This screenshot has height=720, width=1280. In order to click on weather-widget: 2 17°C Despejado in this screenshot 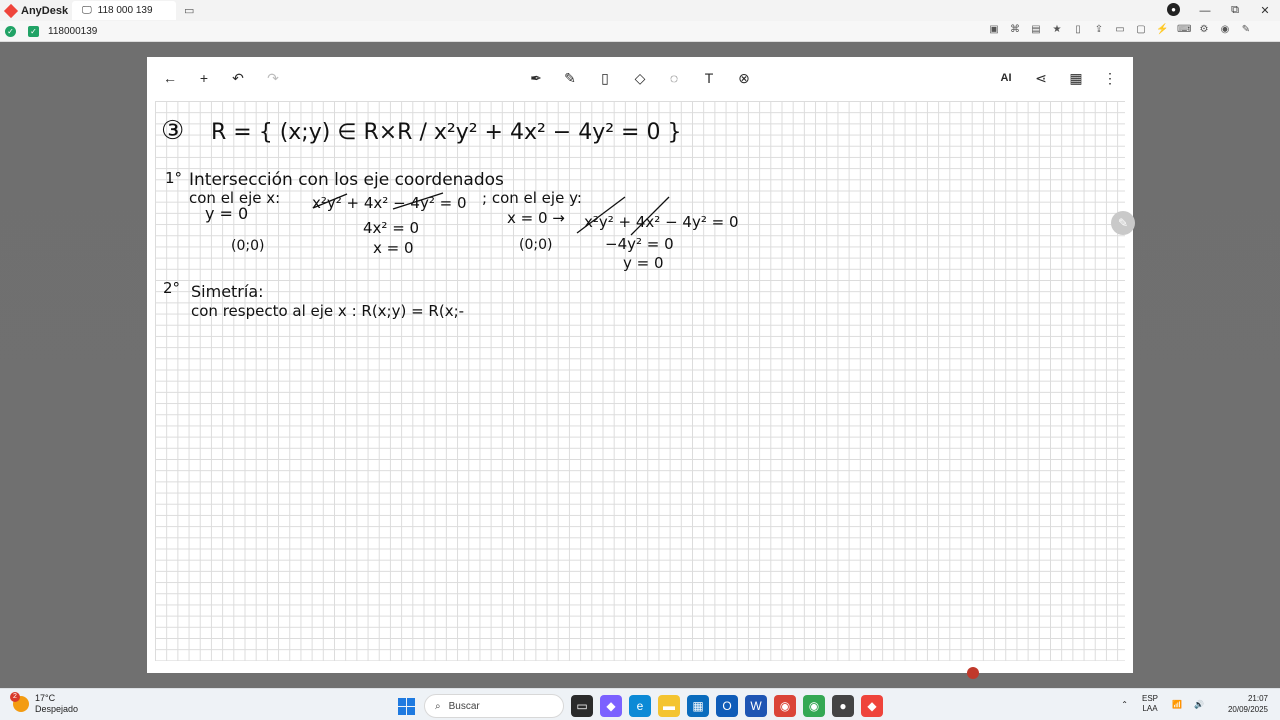, I will do `click(44, 703)`.